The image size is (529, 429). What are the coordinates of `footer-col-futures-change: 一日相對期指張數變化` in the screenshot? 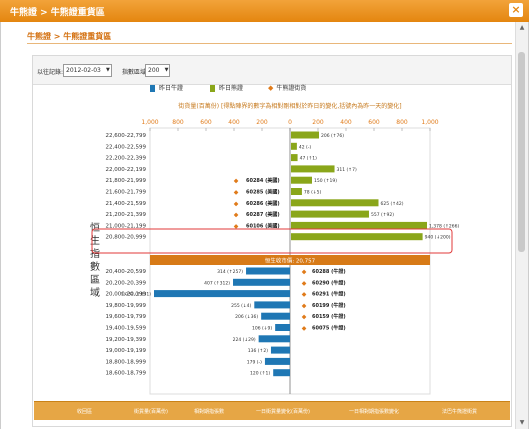 It's located at (374, 412).